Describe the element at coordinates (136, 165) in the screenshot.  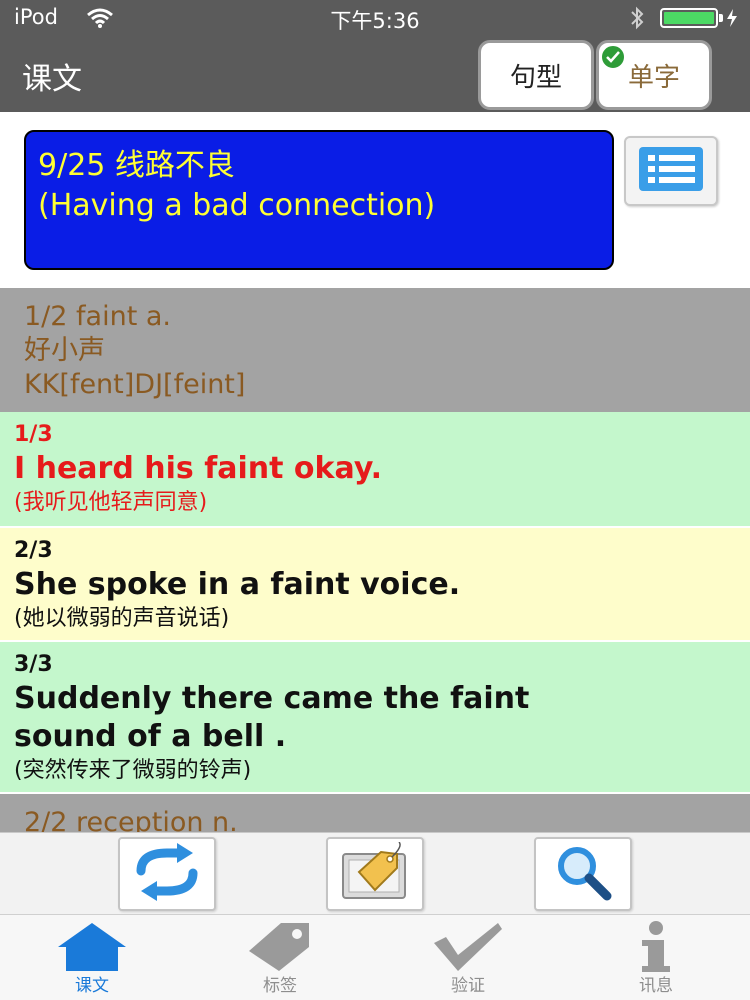
I see `lesson-title: 9/25 线路不良` at that location.